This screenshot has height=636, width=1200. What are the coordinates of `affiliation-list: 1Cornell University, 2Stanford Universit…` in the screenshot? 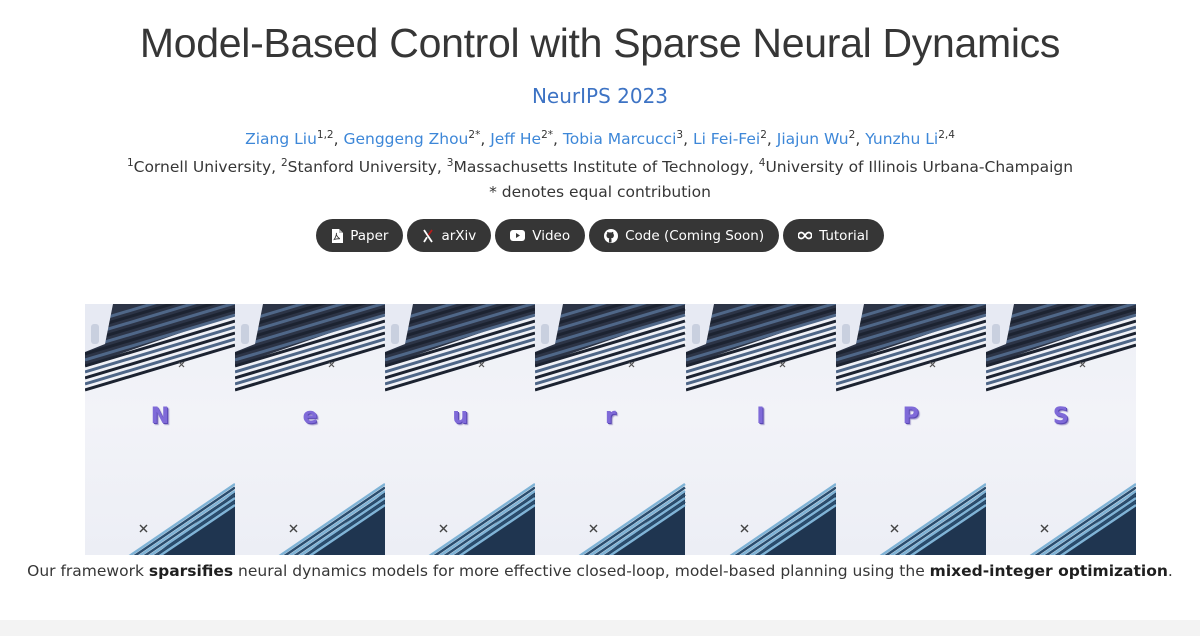 It's located at (600, 166).